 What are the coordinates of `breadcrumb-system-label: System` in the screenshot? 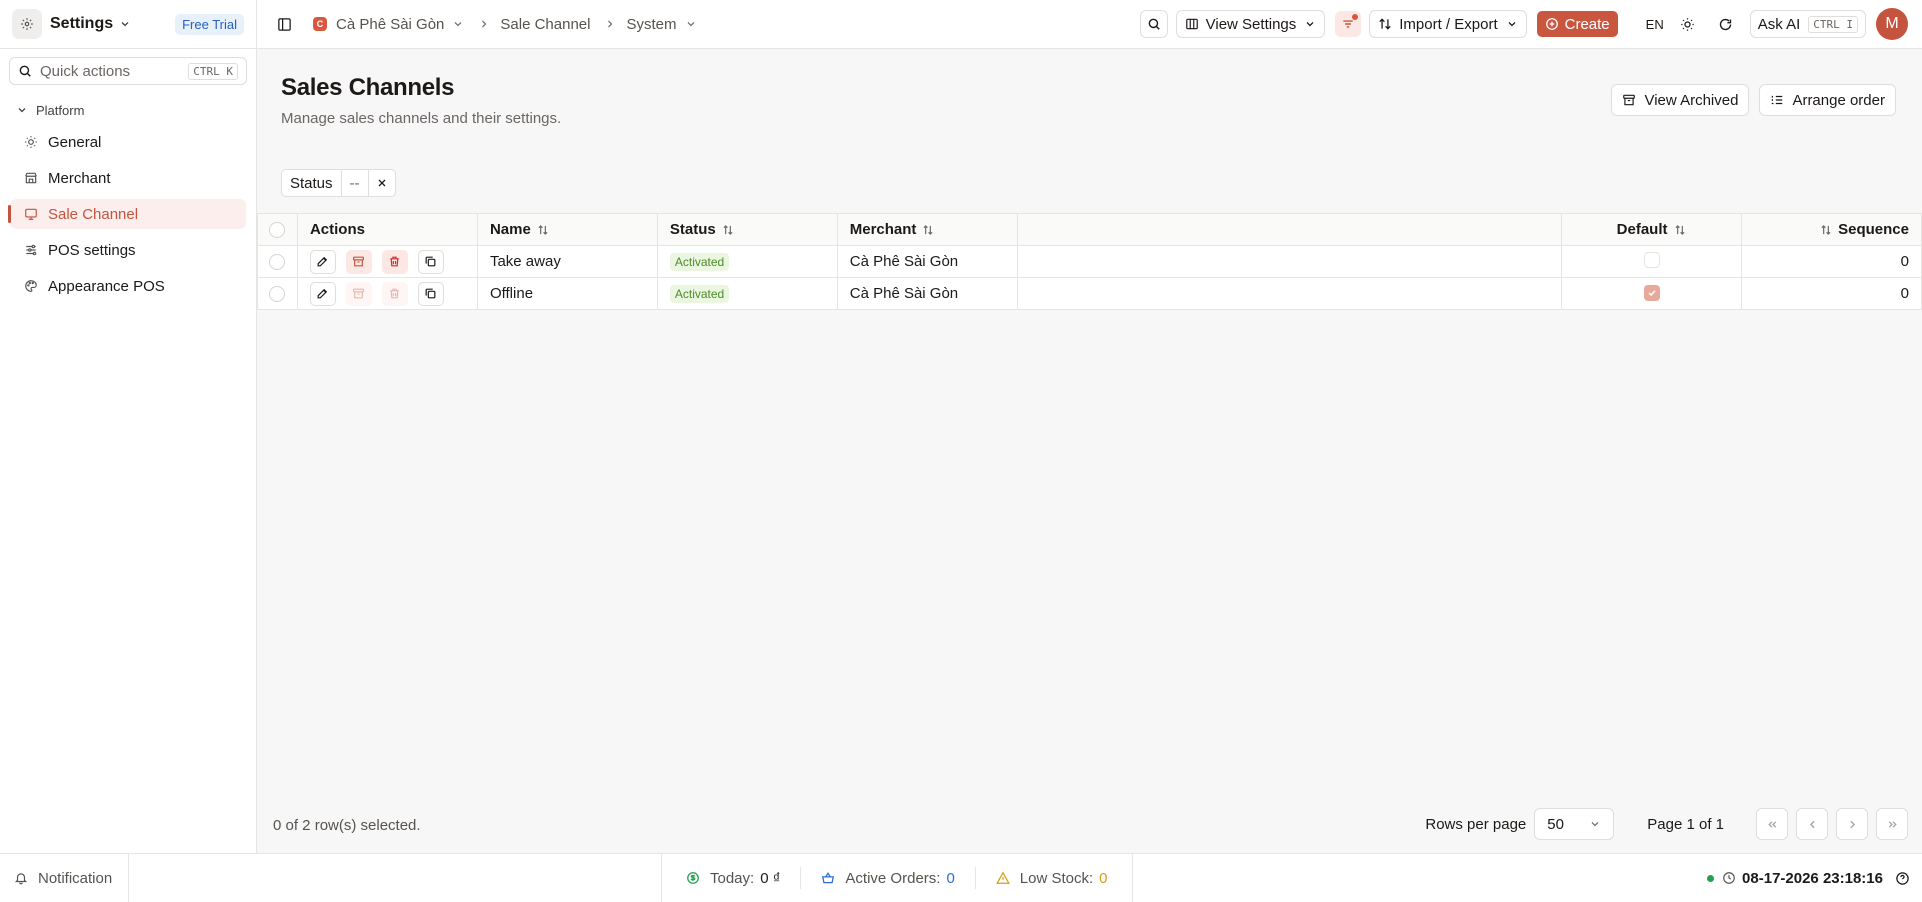 It's located at (651, 24).